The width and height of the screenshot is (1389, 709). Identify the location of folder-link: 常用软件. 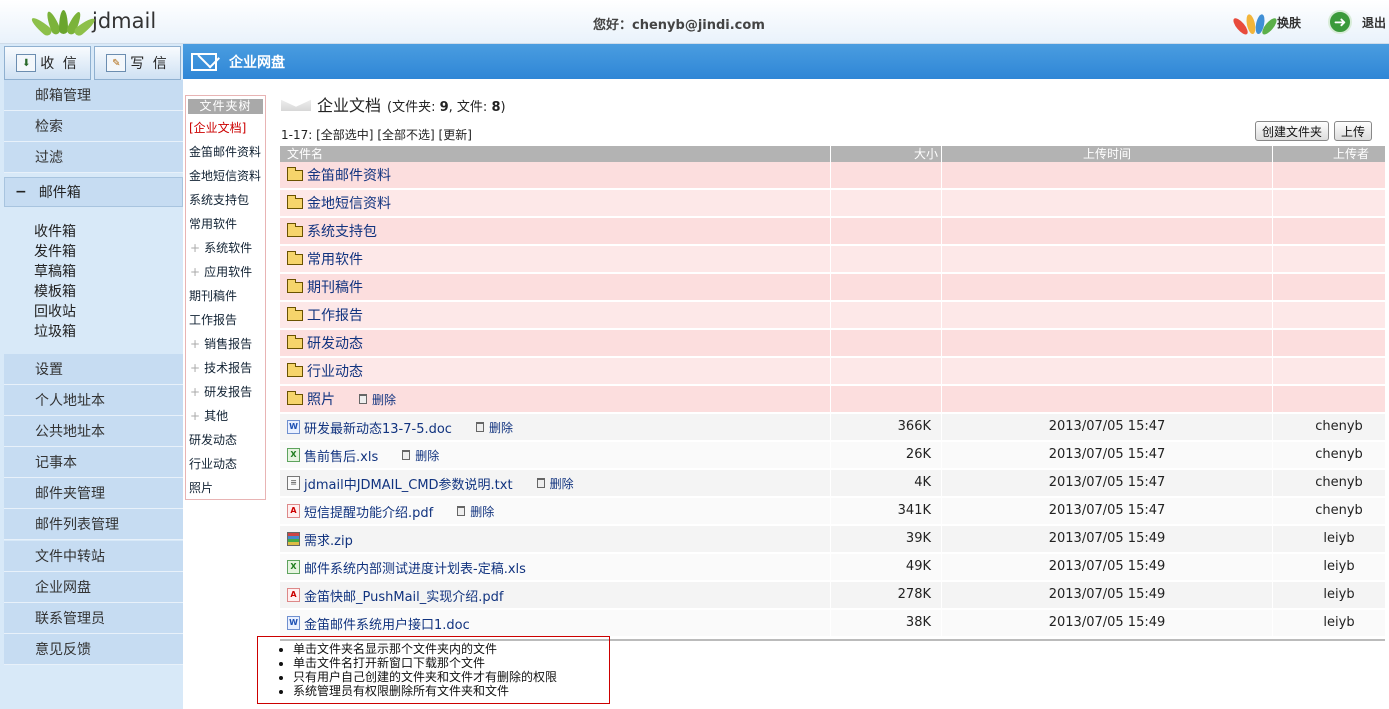
(335, 259).